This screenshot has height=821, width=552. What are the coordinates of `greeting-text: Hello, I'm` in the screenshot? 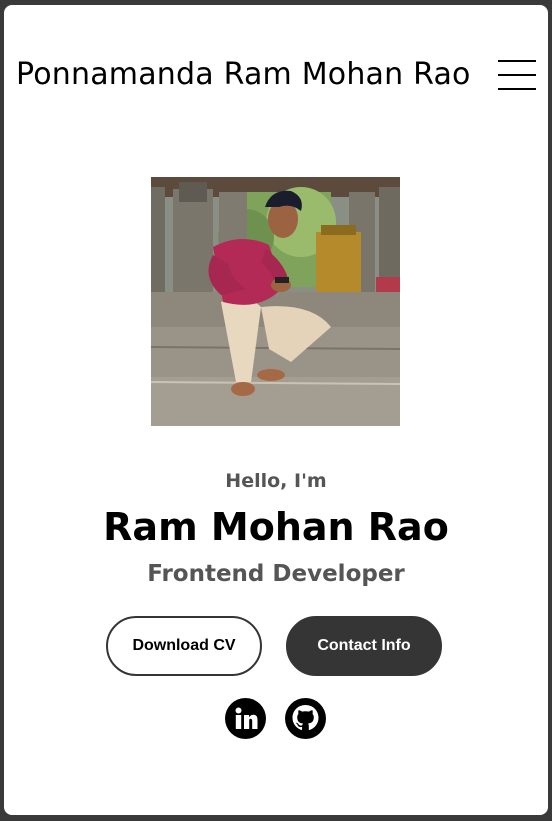 It's located at (276, 481).